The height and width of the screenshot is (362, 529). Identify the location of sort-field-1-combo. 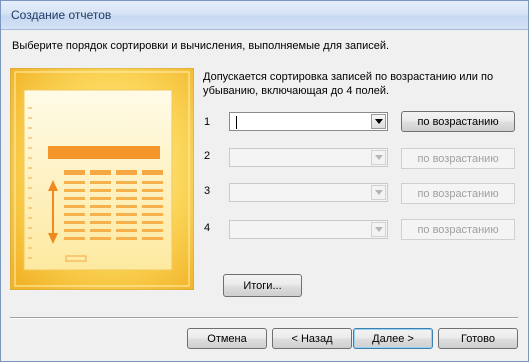
(308, 121).